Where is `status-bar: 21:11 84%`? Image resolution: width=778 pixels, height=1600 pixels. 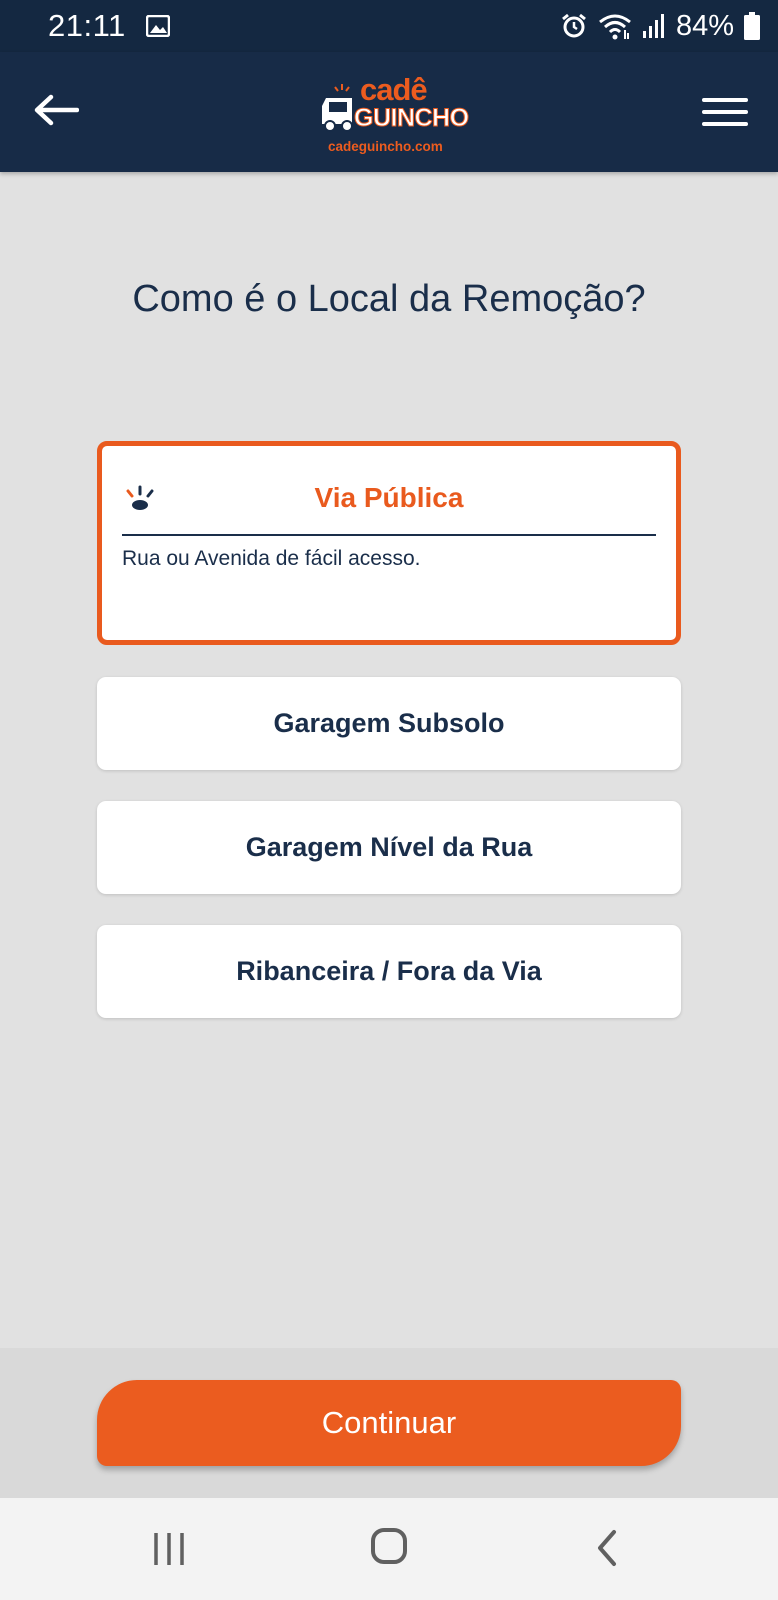
status-bar: 21:11 84% is located at coordinates (389, 26).